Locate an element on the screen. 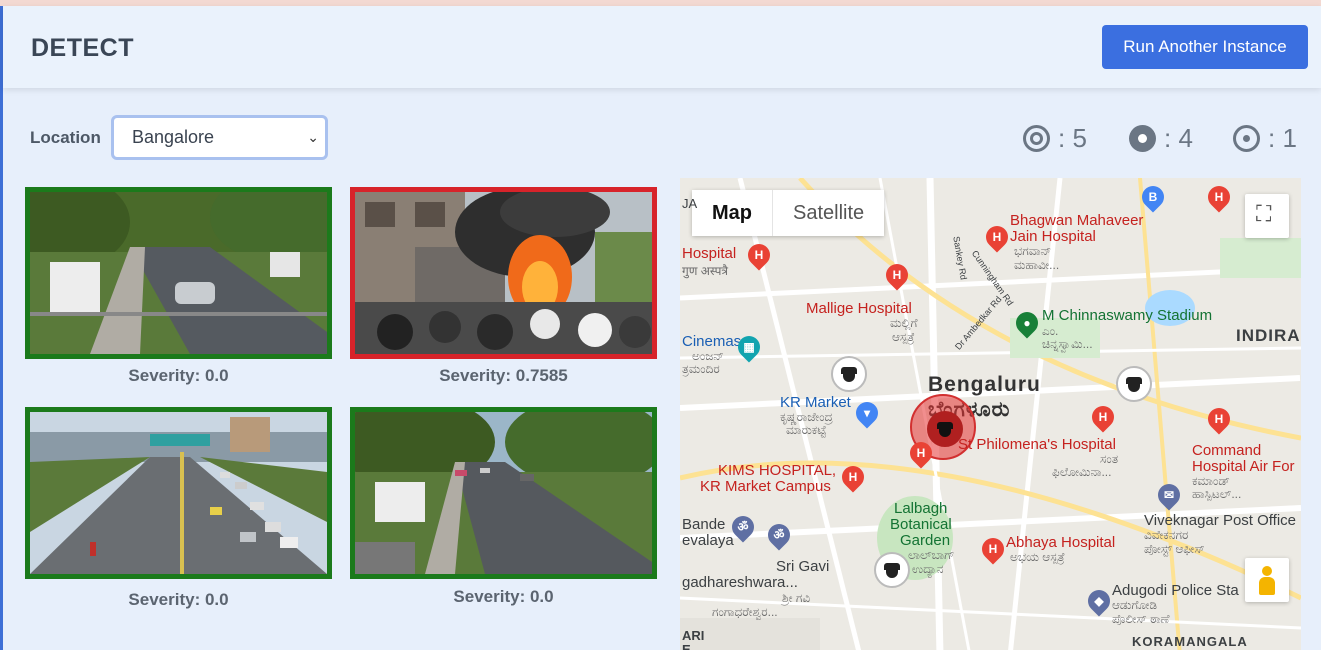  market-pin-icon: ▾ is located at coordinates (867, 413).